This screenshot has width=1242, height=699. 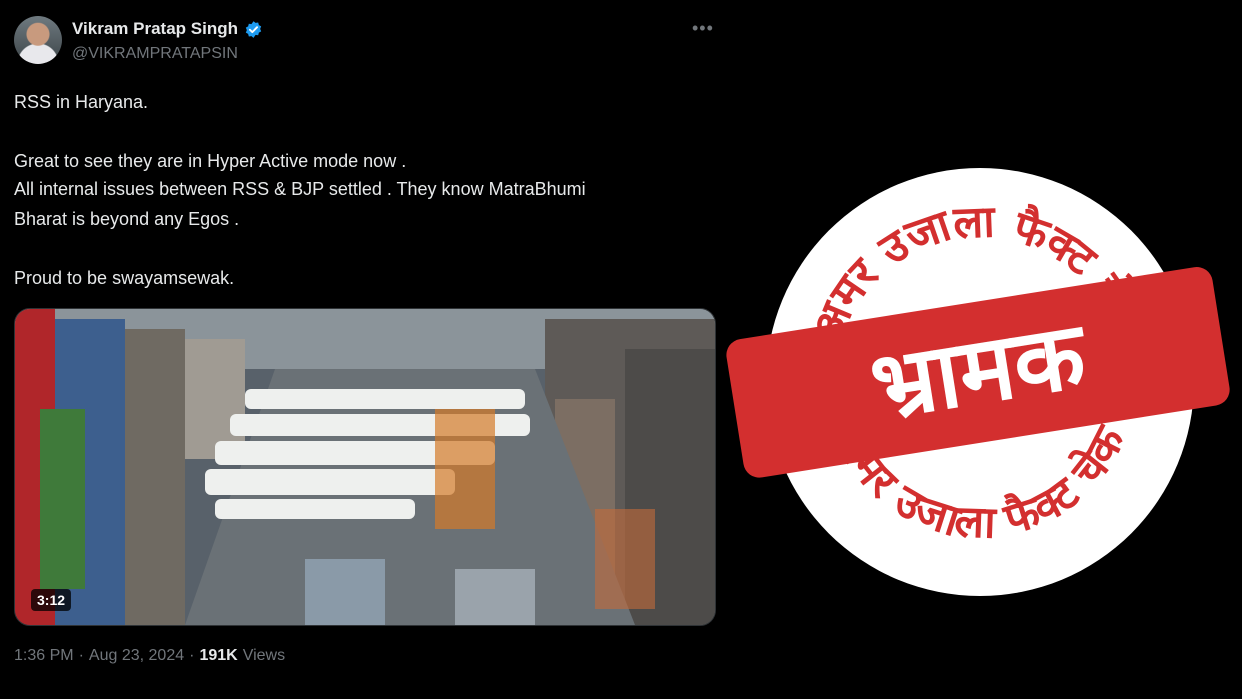 I want to click on video-duration: 3:12, so click(x=51, y=600).